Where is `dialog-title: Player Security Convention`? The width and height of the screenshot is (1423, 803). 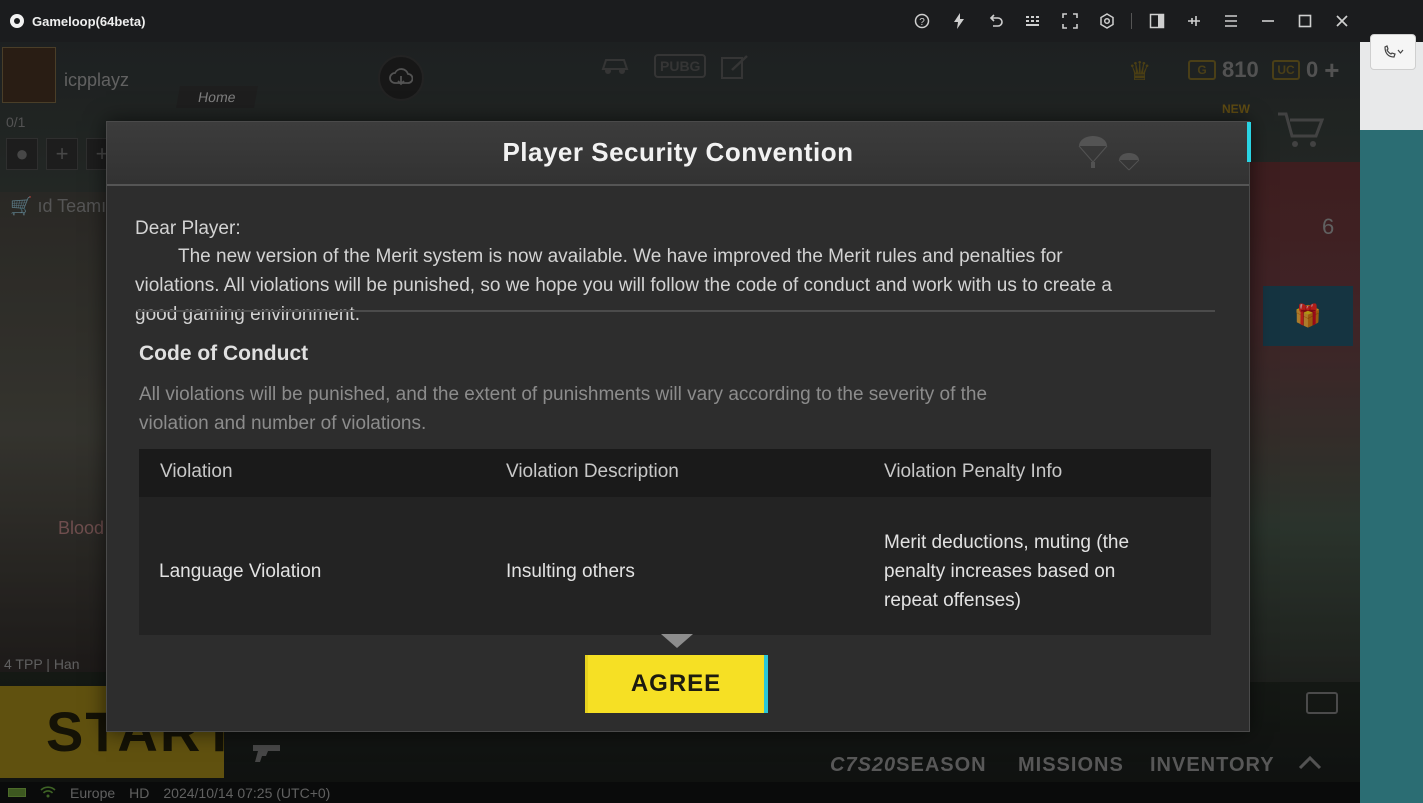
dialog-title: Player Security Convention is located at coordinates (678, 152).